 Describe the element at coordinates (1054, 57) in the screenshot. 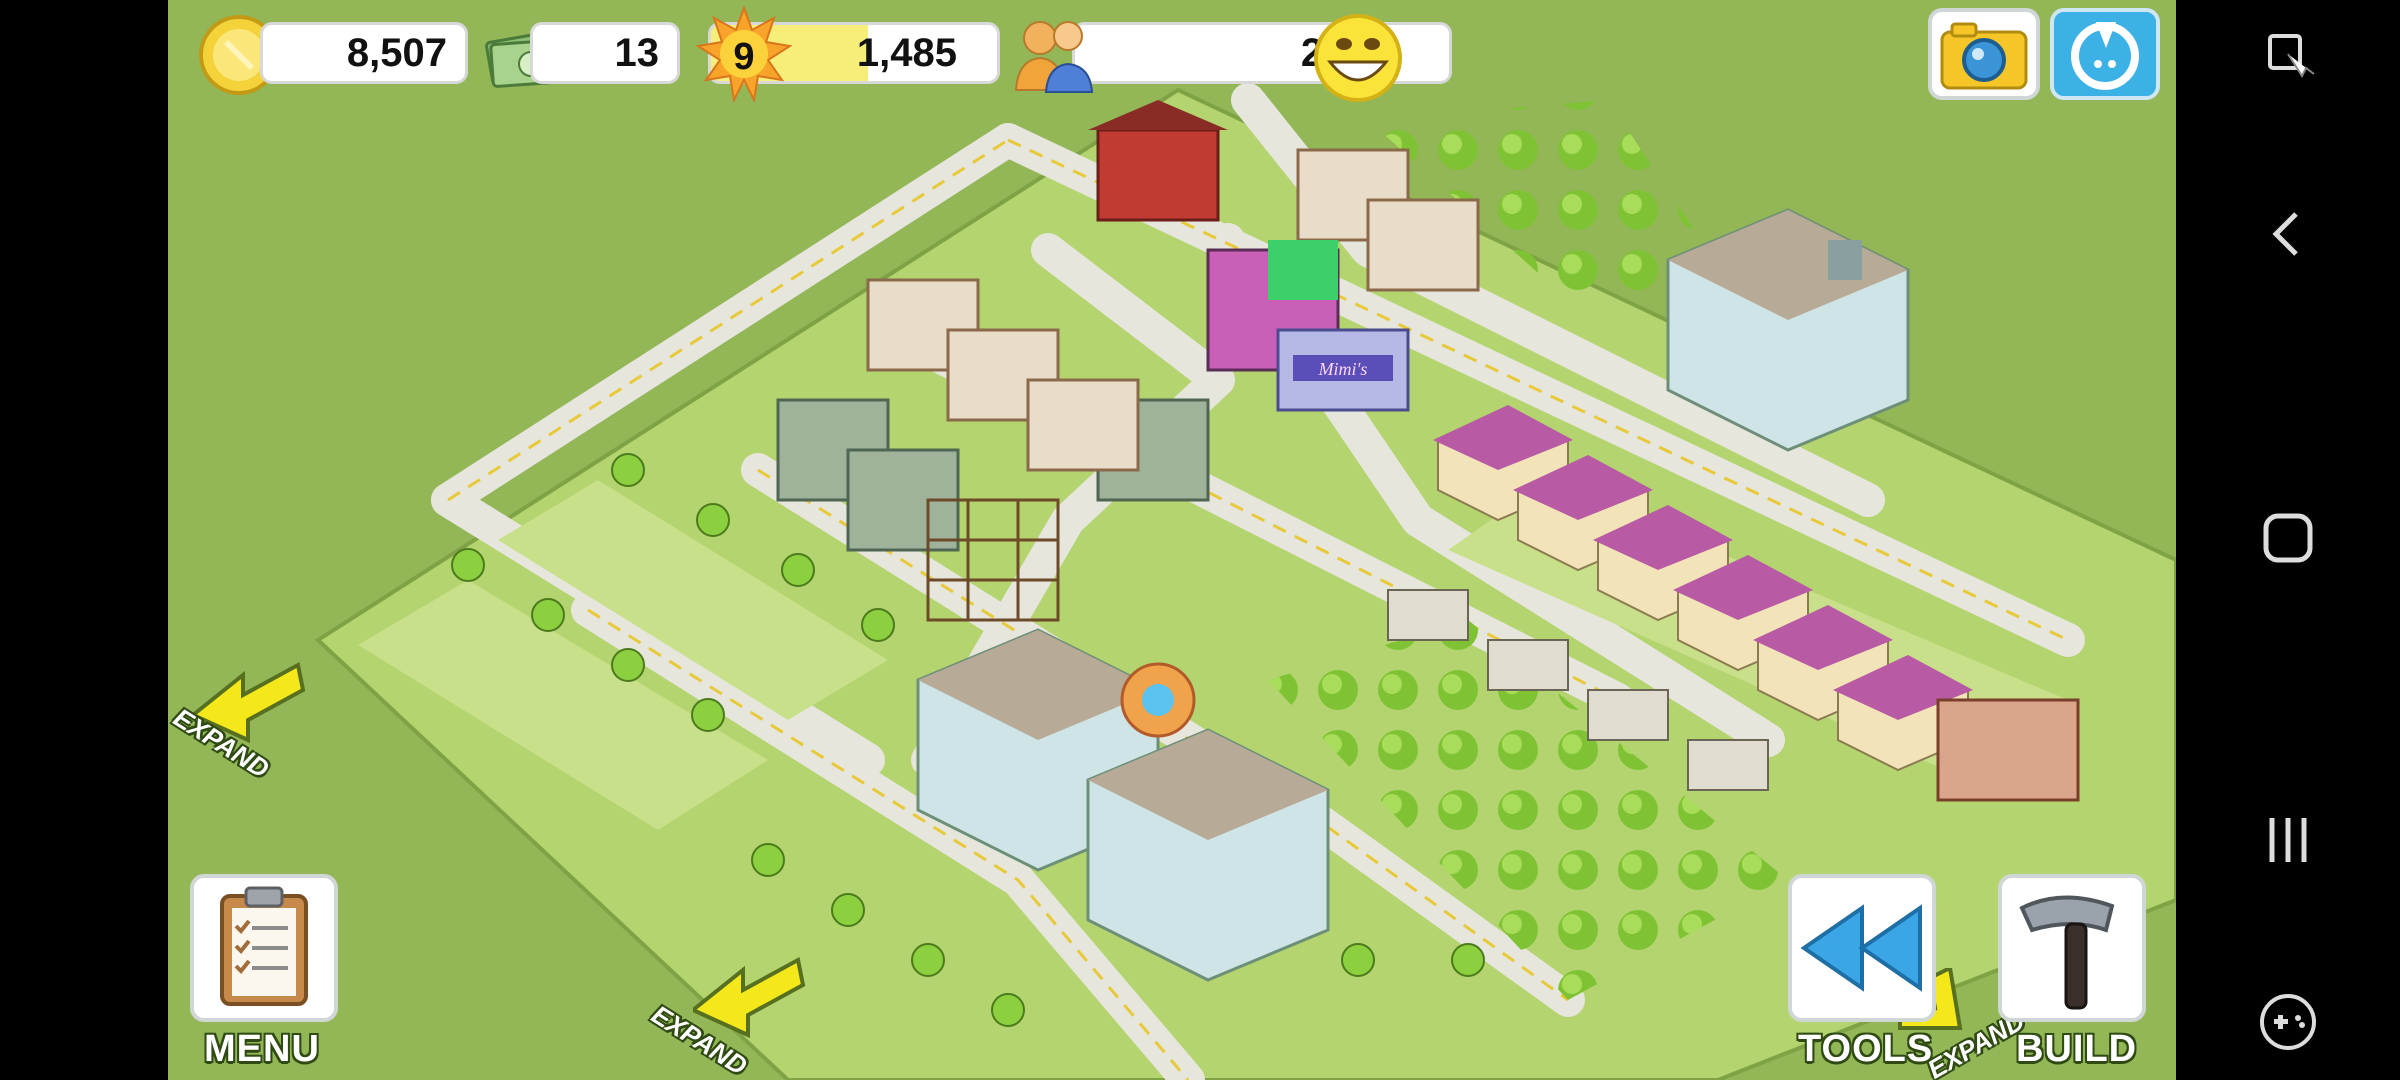

I see `people-icon` at that location.